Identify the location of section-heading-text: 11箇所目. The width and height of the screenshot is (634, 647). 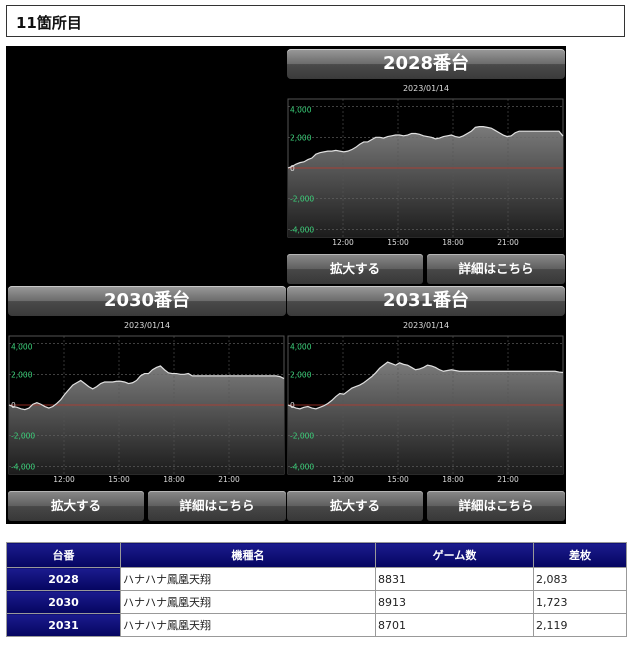
(49, 23).